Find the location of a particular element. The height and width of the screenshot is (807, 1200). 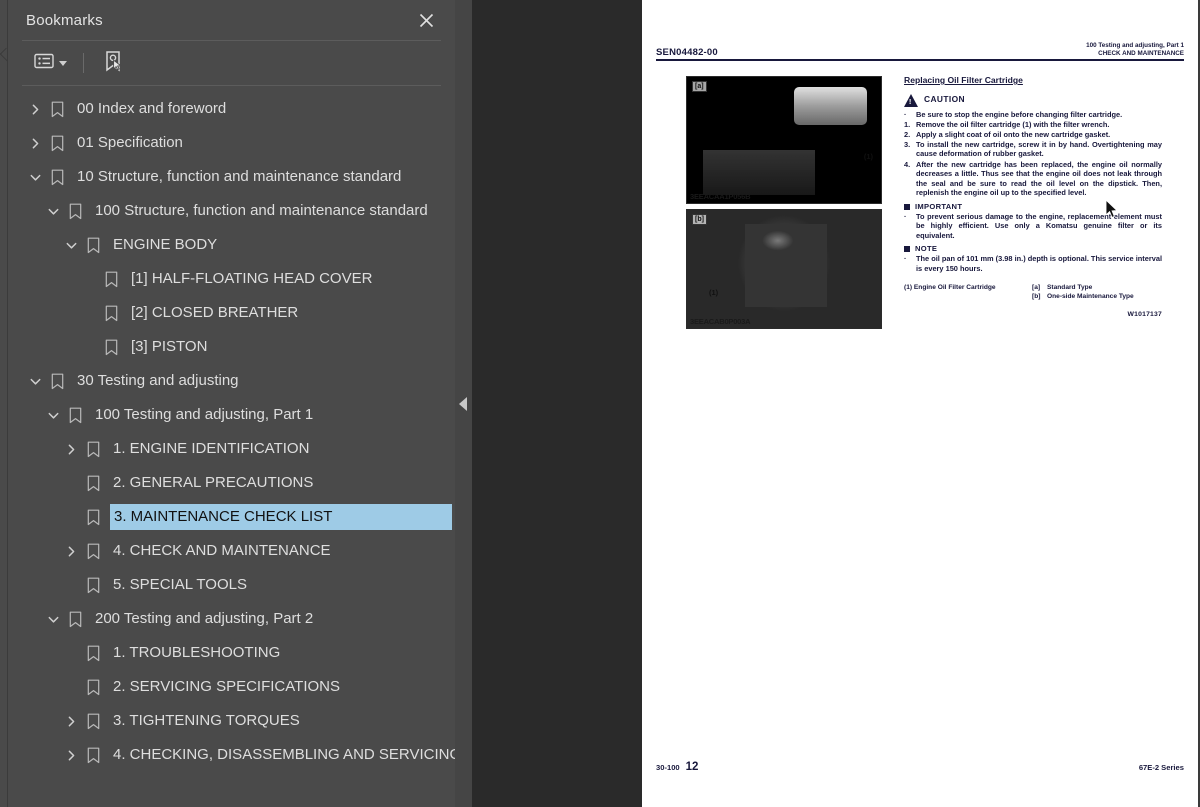

bookmark-item: [1] HALF-FLOATING HEAD COVER is located at coordinates (231, 279).